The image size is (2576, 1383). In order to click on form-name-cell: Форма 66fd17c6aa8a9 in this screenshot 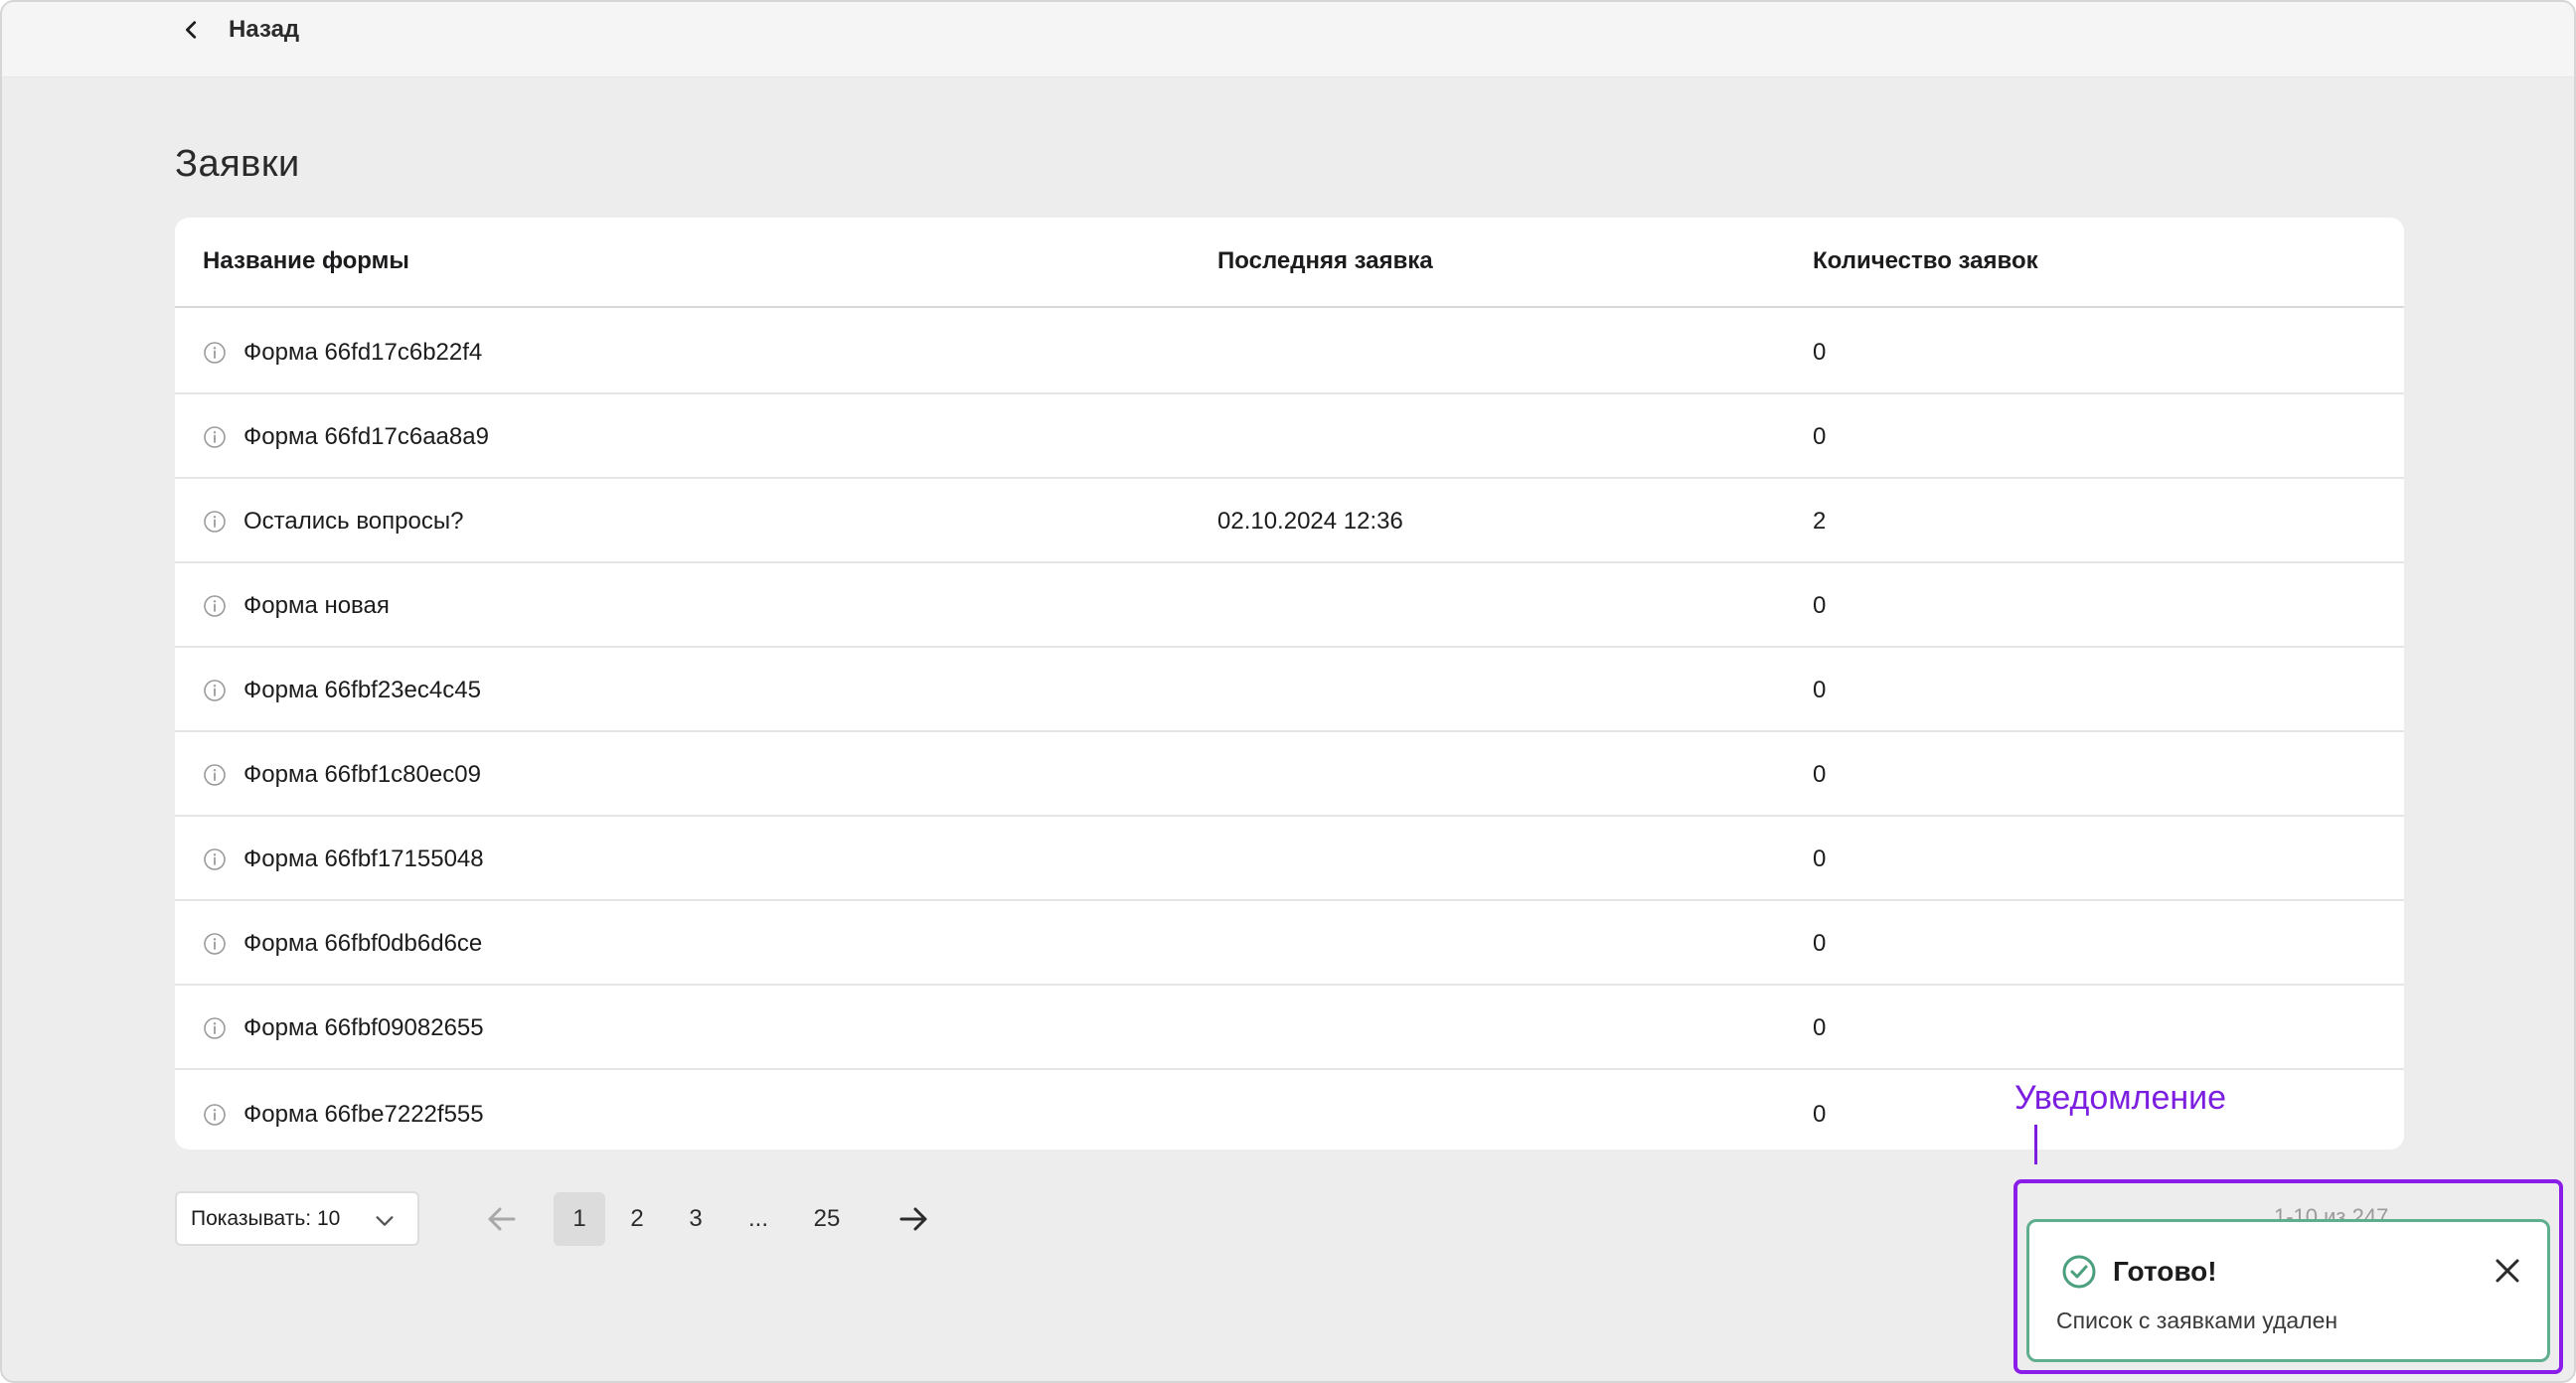, I will do `click(346, 437)`.